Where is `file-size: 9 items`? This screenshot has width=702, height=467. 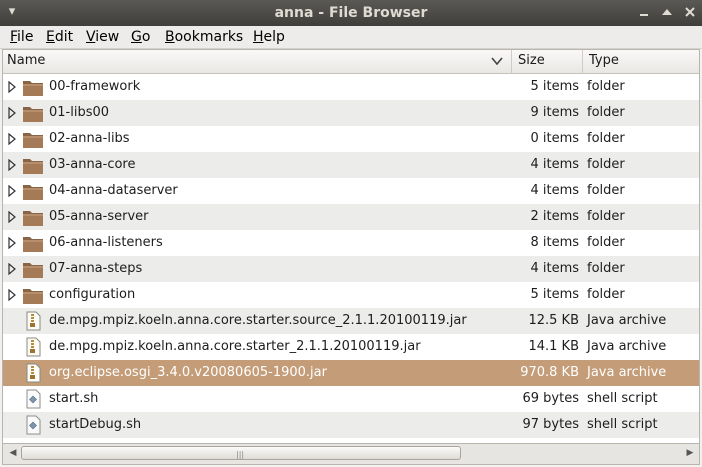 file-size: 9 items is located at coordinates (554, 112).